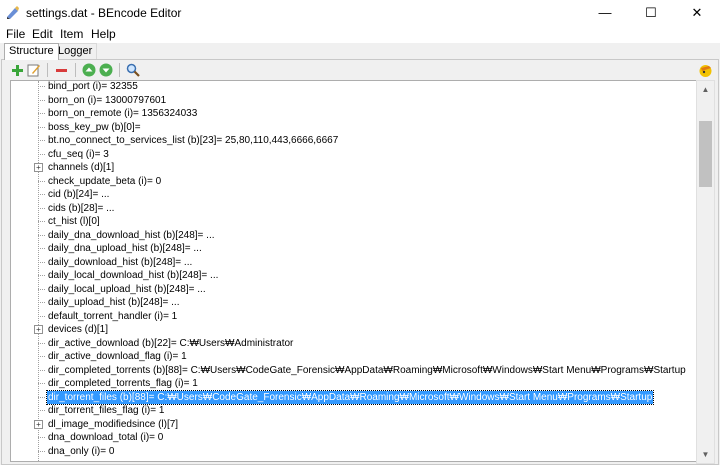  I want to click on close-icon: ✕, so click(697, 12).